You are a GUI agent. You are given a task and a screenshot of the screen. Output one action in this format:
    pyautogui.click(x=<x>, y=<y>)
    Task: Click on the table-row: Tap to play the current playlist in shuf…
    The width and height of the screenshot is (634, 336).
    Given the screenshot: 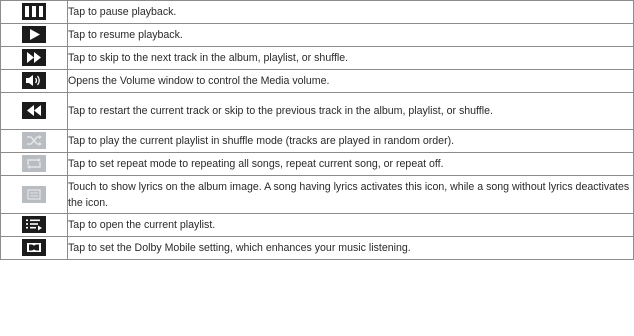 What is the action you would take?
    pyautogui.click(x=317, y=141)
    